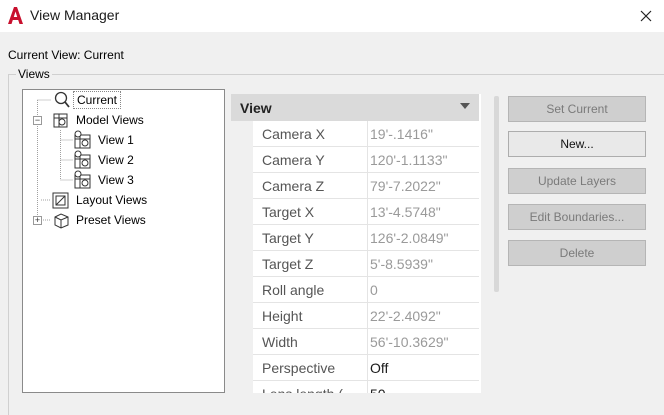 This screenshot has height=415, width=664. Describe the element at coordinates (310, 237) in the screenshot. I see `property-name: Target Y` at that location.